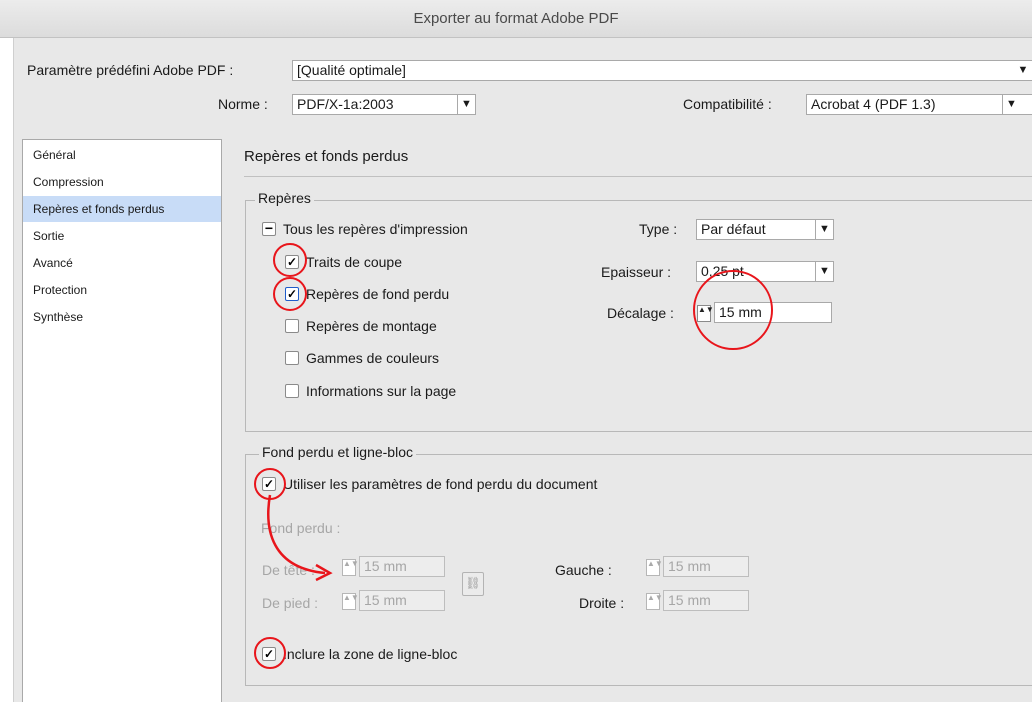  Describe the element at coordinates (351, 70) in the screenshot. I see `preset-value: [Qualité optimale]` at that location.